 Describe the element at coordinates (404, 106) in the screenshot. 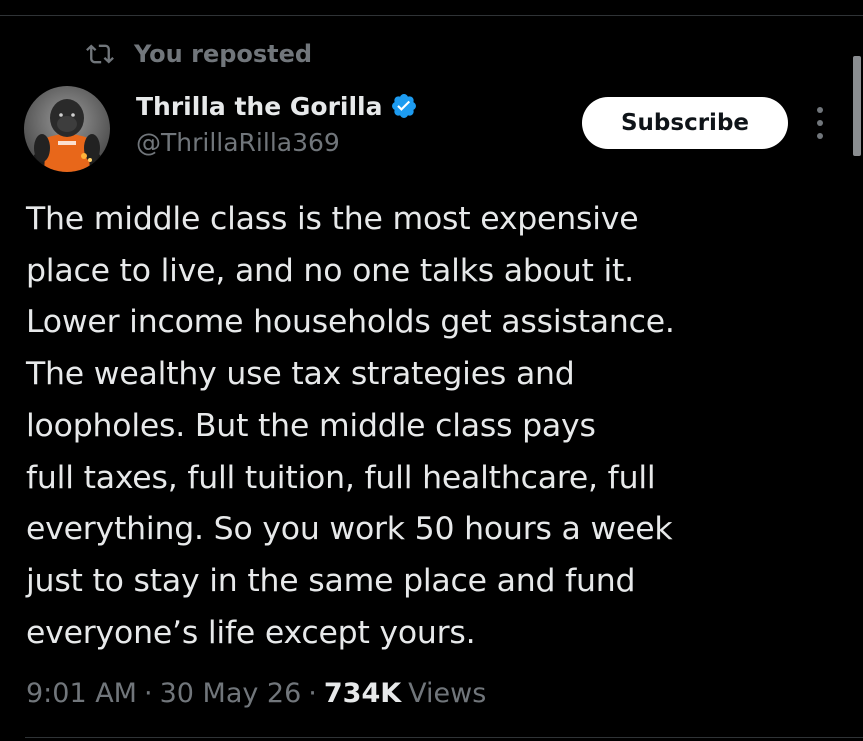

I see `verified-badge-icon` at that location.